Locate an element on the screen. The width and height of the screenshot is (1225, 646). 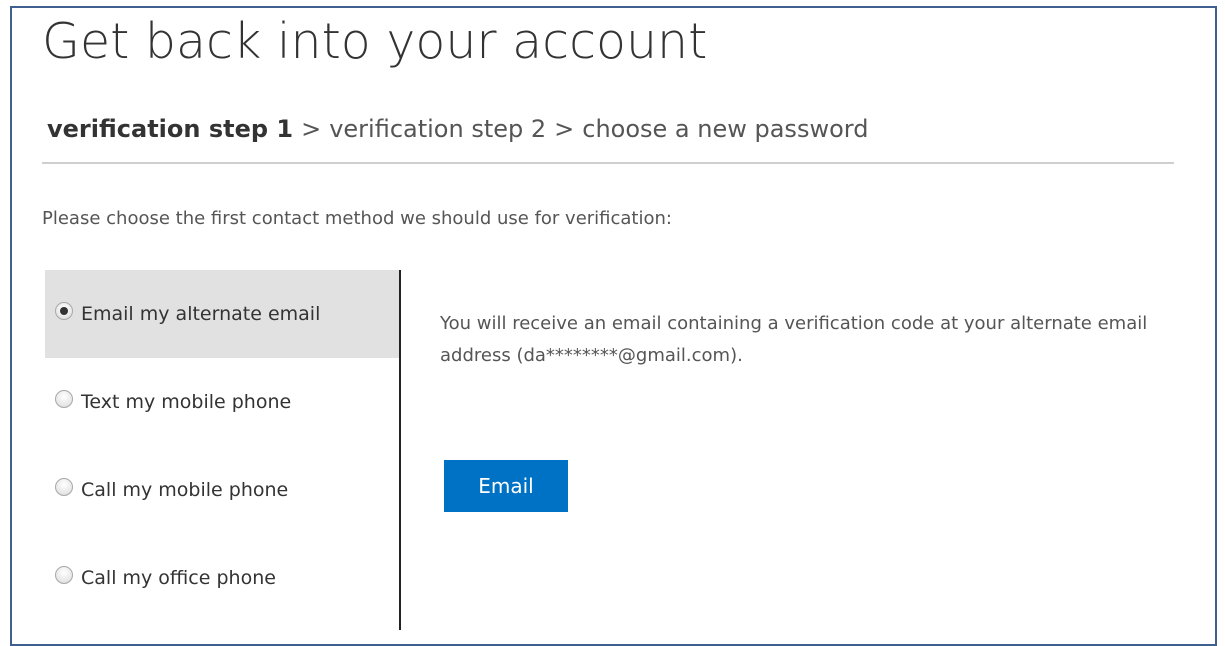
email-button: Email is located at coordinates (506, 486).